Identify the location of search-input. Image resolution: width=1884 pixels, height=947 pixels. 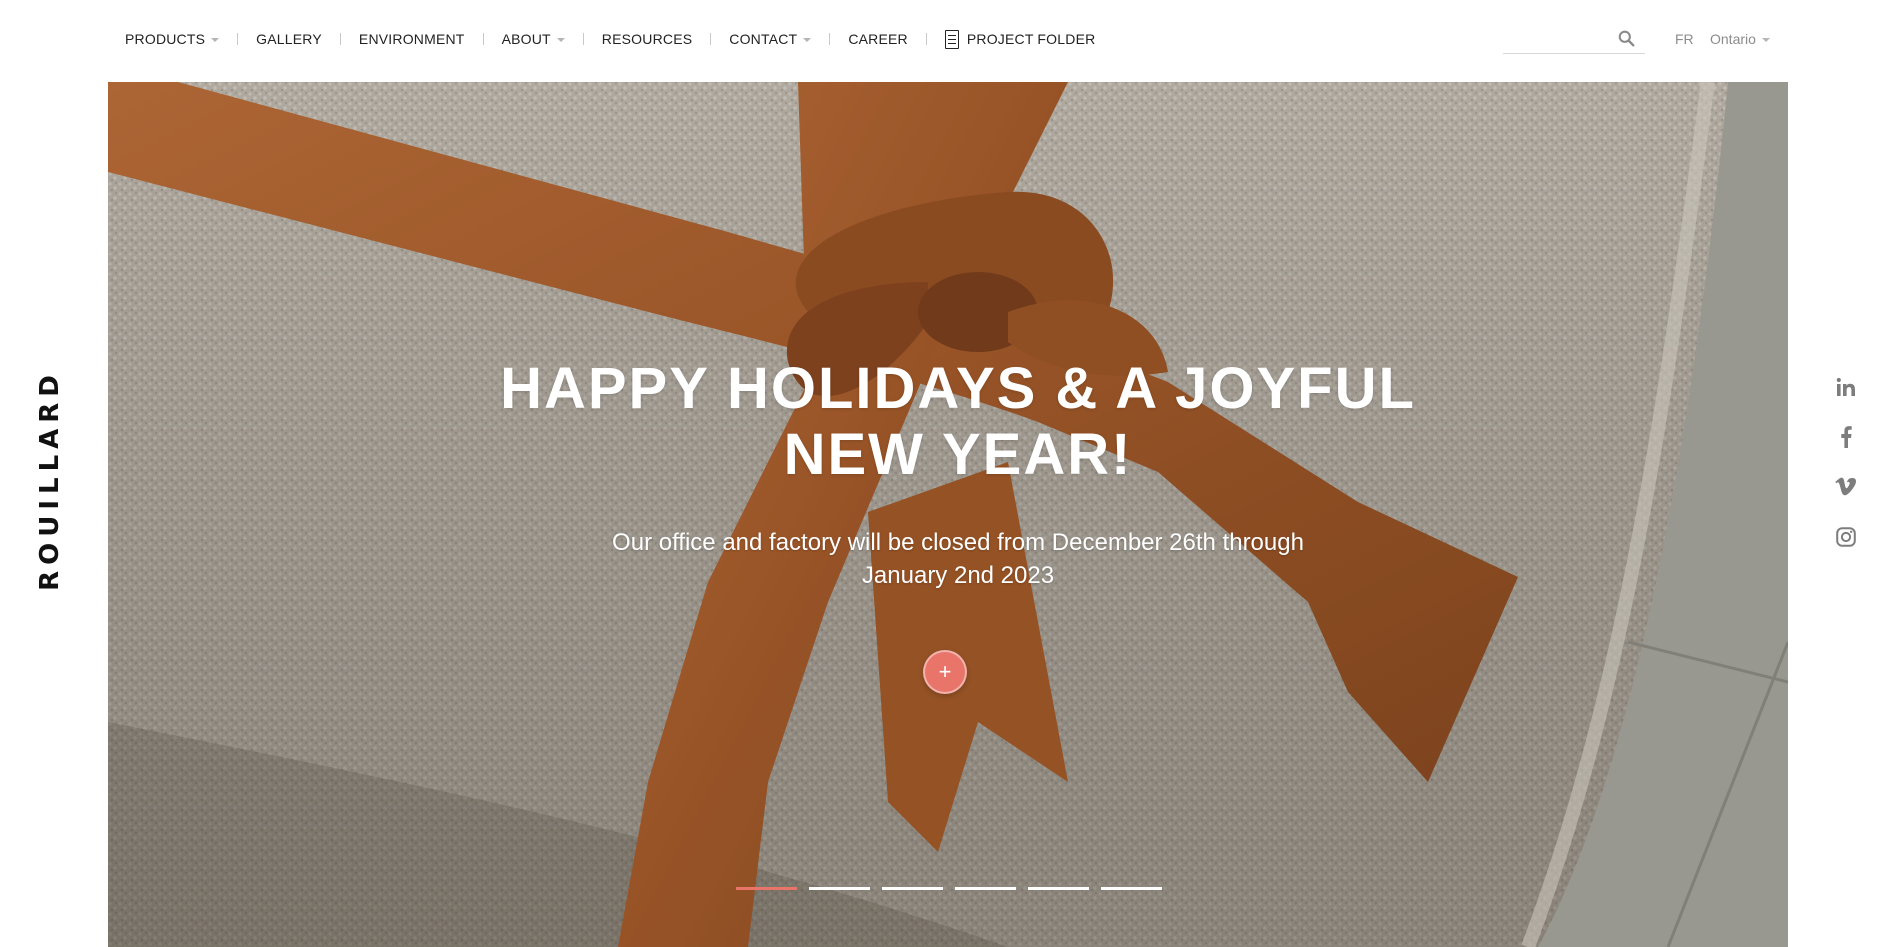
(1559, 39).